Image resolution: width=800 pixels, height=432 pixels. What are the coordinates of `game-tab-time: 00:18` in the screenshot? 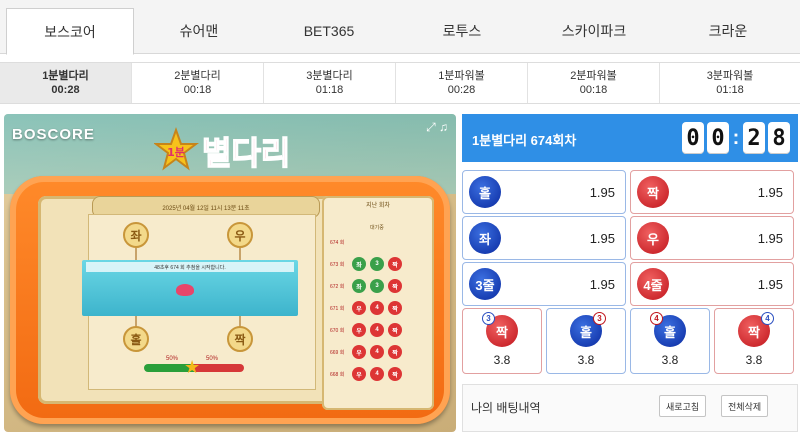 It's located at (197, 90).